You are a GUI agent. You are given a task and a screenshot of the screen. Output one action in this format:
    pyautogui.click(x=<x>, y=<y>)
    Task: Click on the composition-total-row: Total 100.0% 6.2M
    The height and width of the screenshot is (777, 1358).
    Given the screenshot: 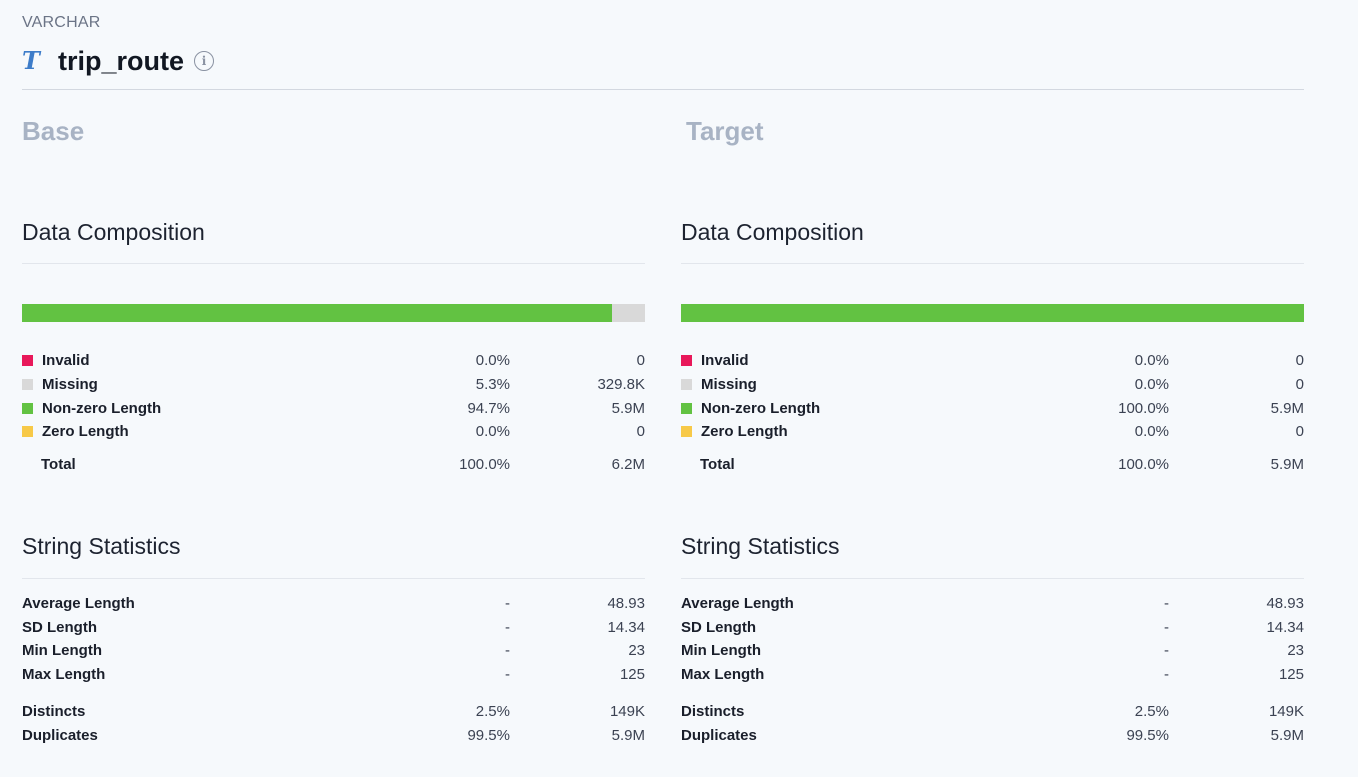 What is the action you would take?
    pyautogui.click(x=333, y=464)
    